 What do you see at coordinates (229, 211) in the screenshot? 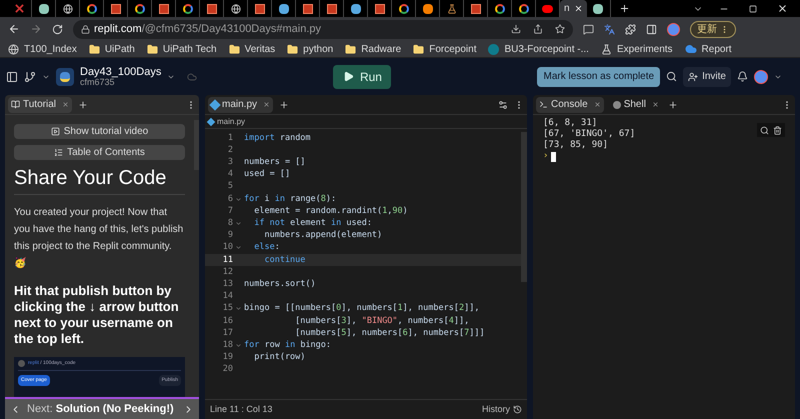
I see `line-number: 7` at bounding box center [229, 211].